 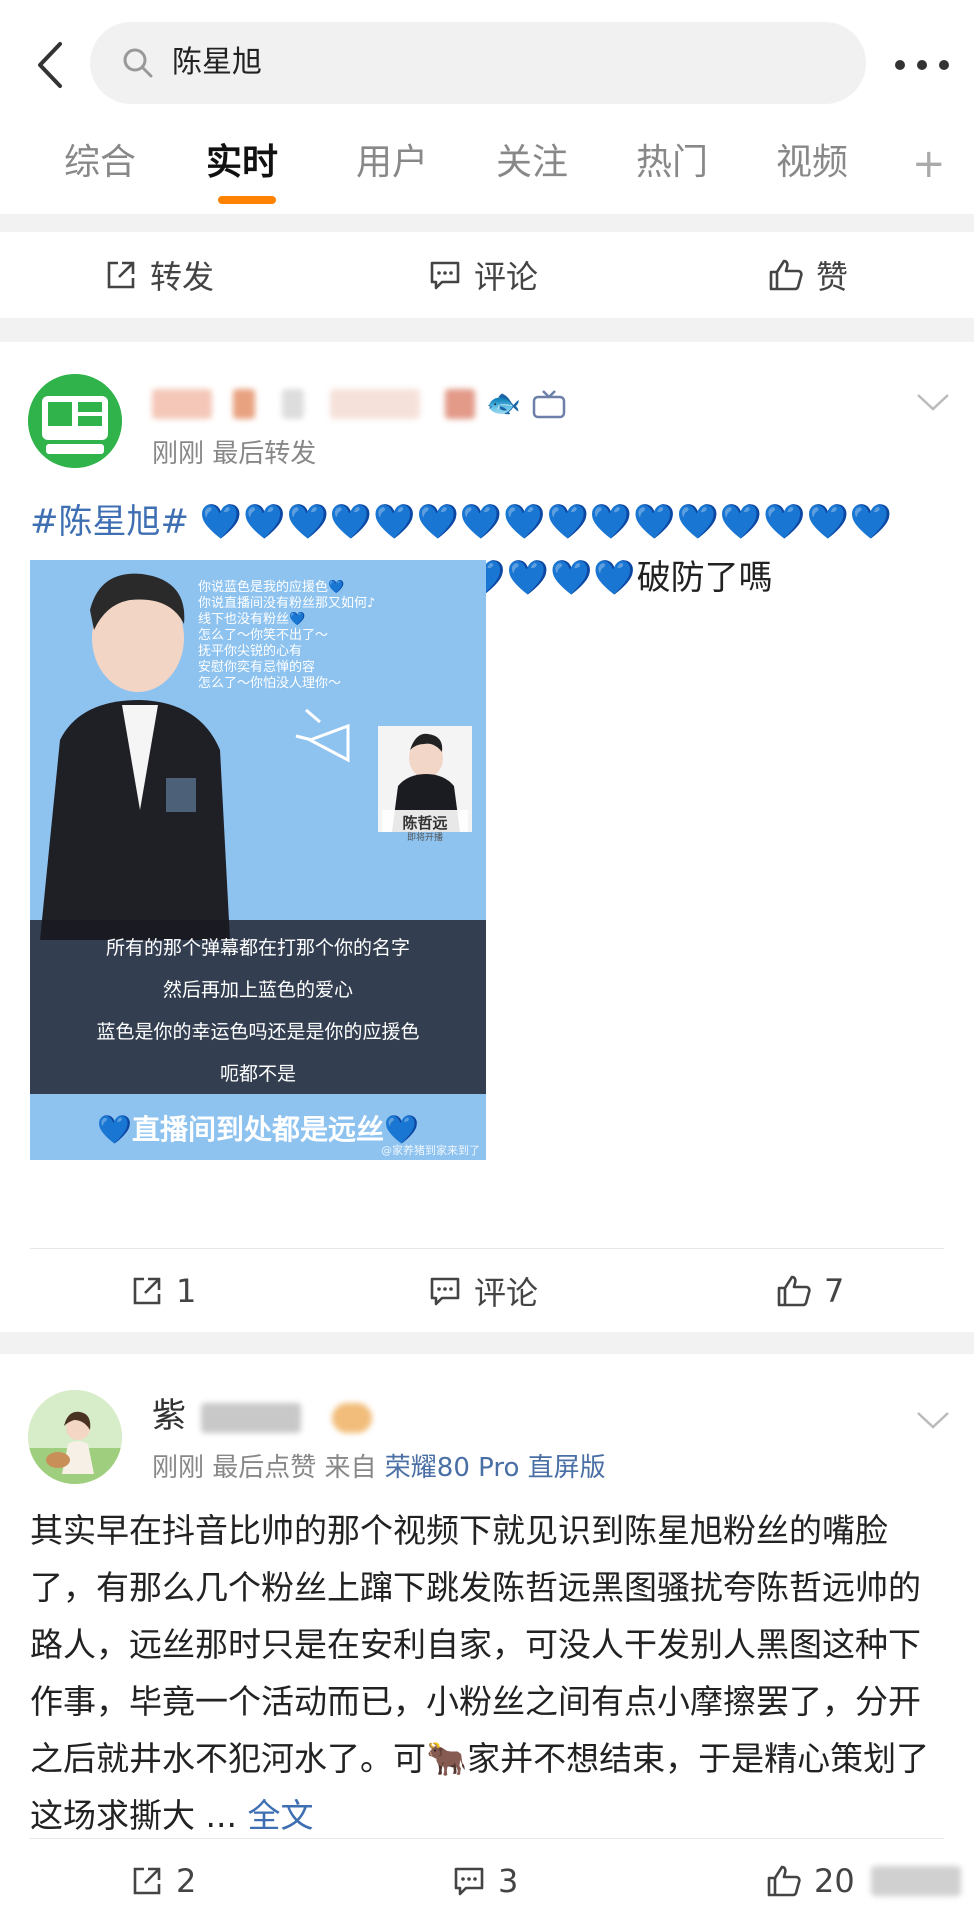 I want to click on post-meta: 刚刚 最后转发, so click(x=234, y=454).